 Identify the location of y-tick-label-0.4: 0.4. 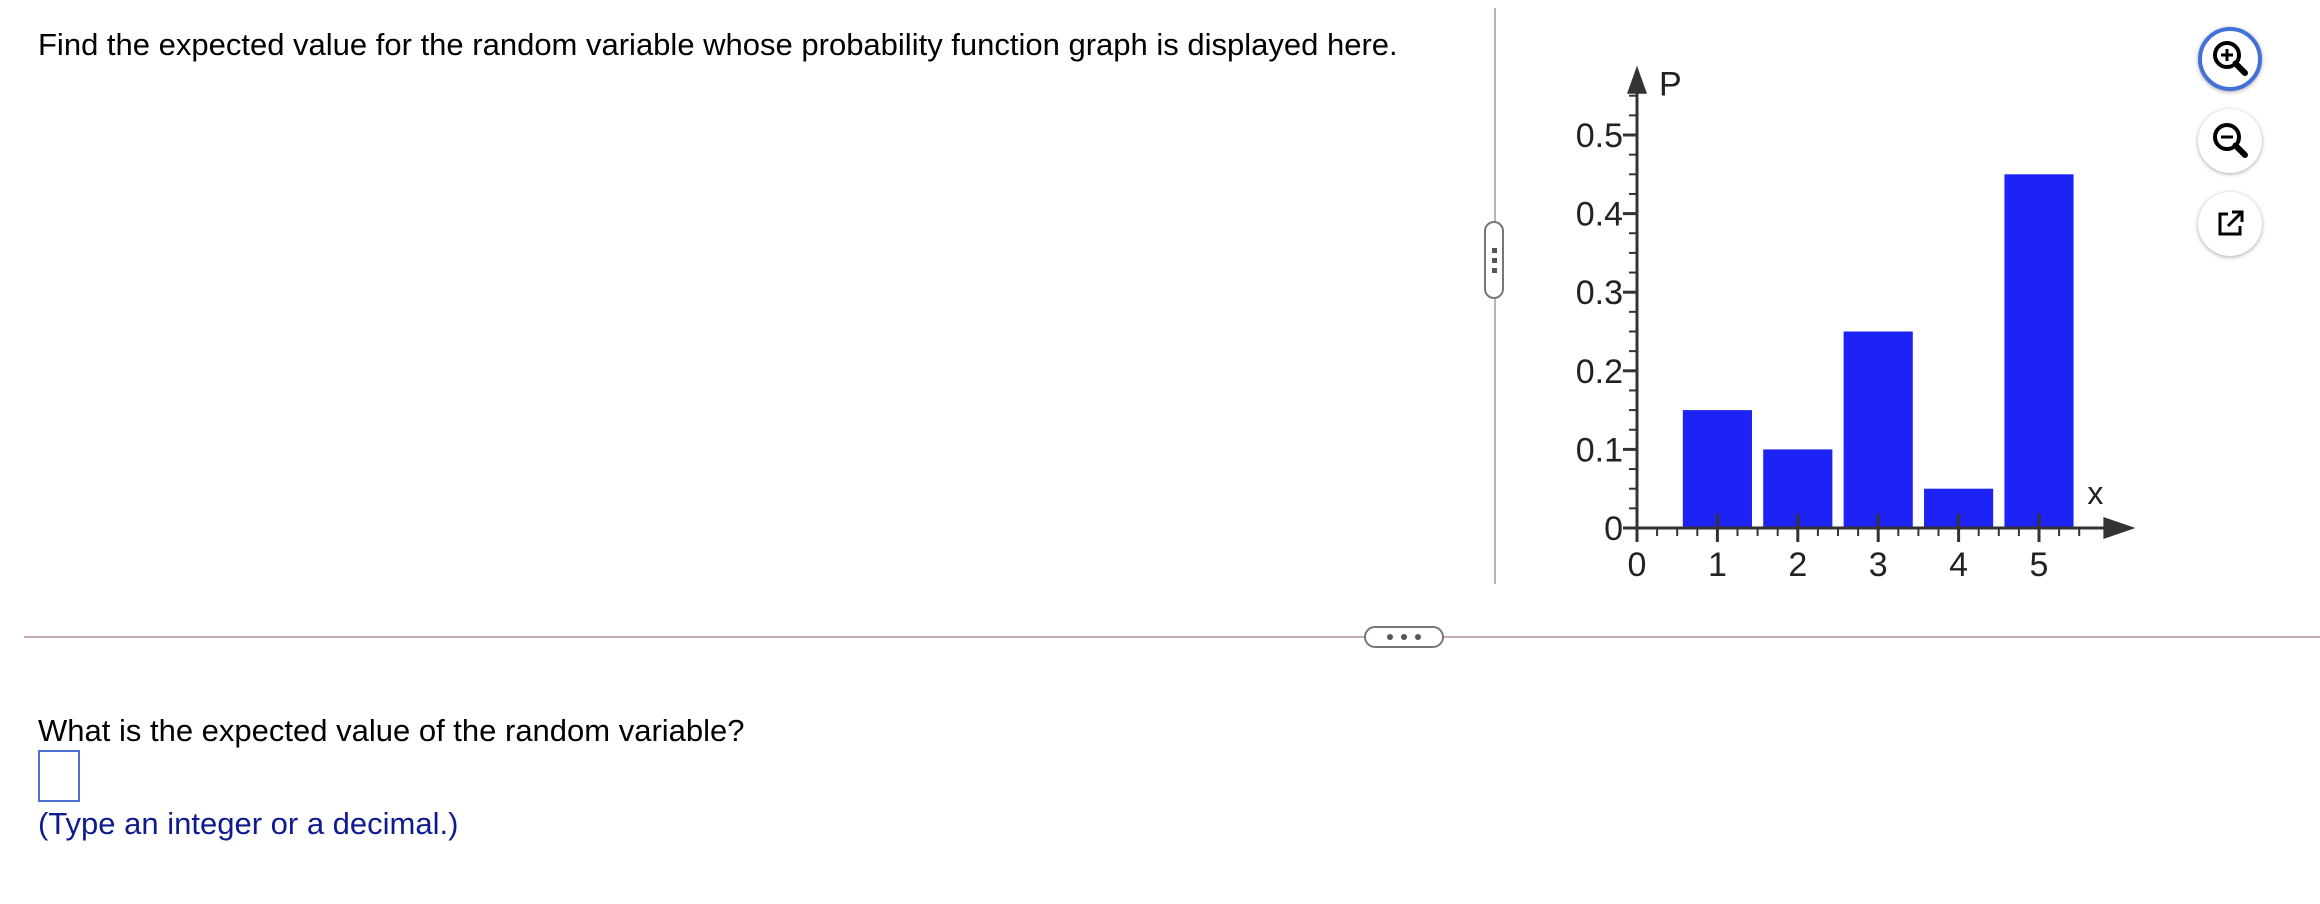
(1599, 215).